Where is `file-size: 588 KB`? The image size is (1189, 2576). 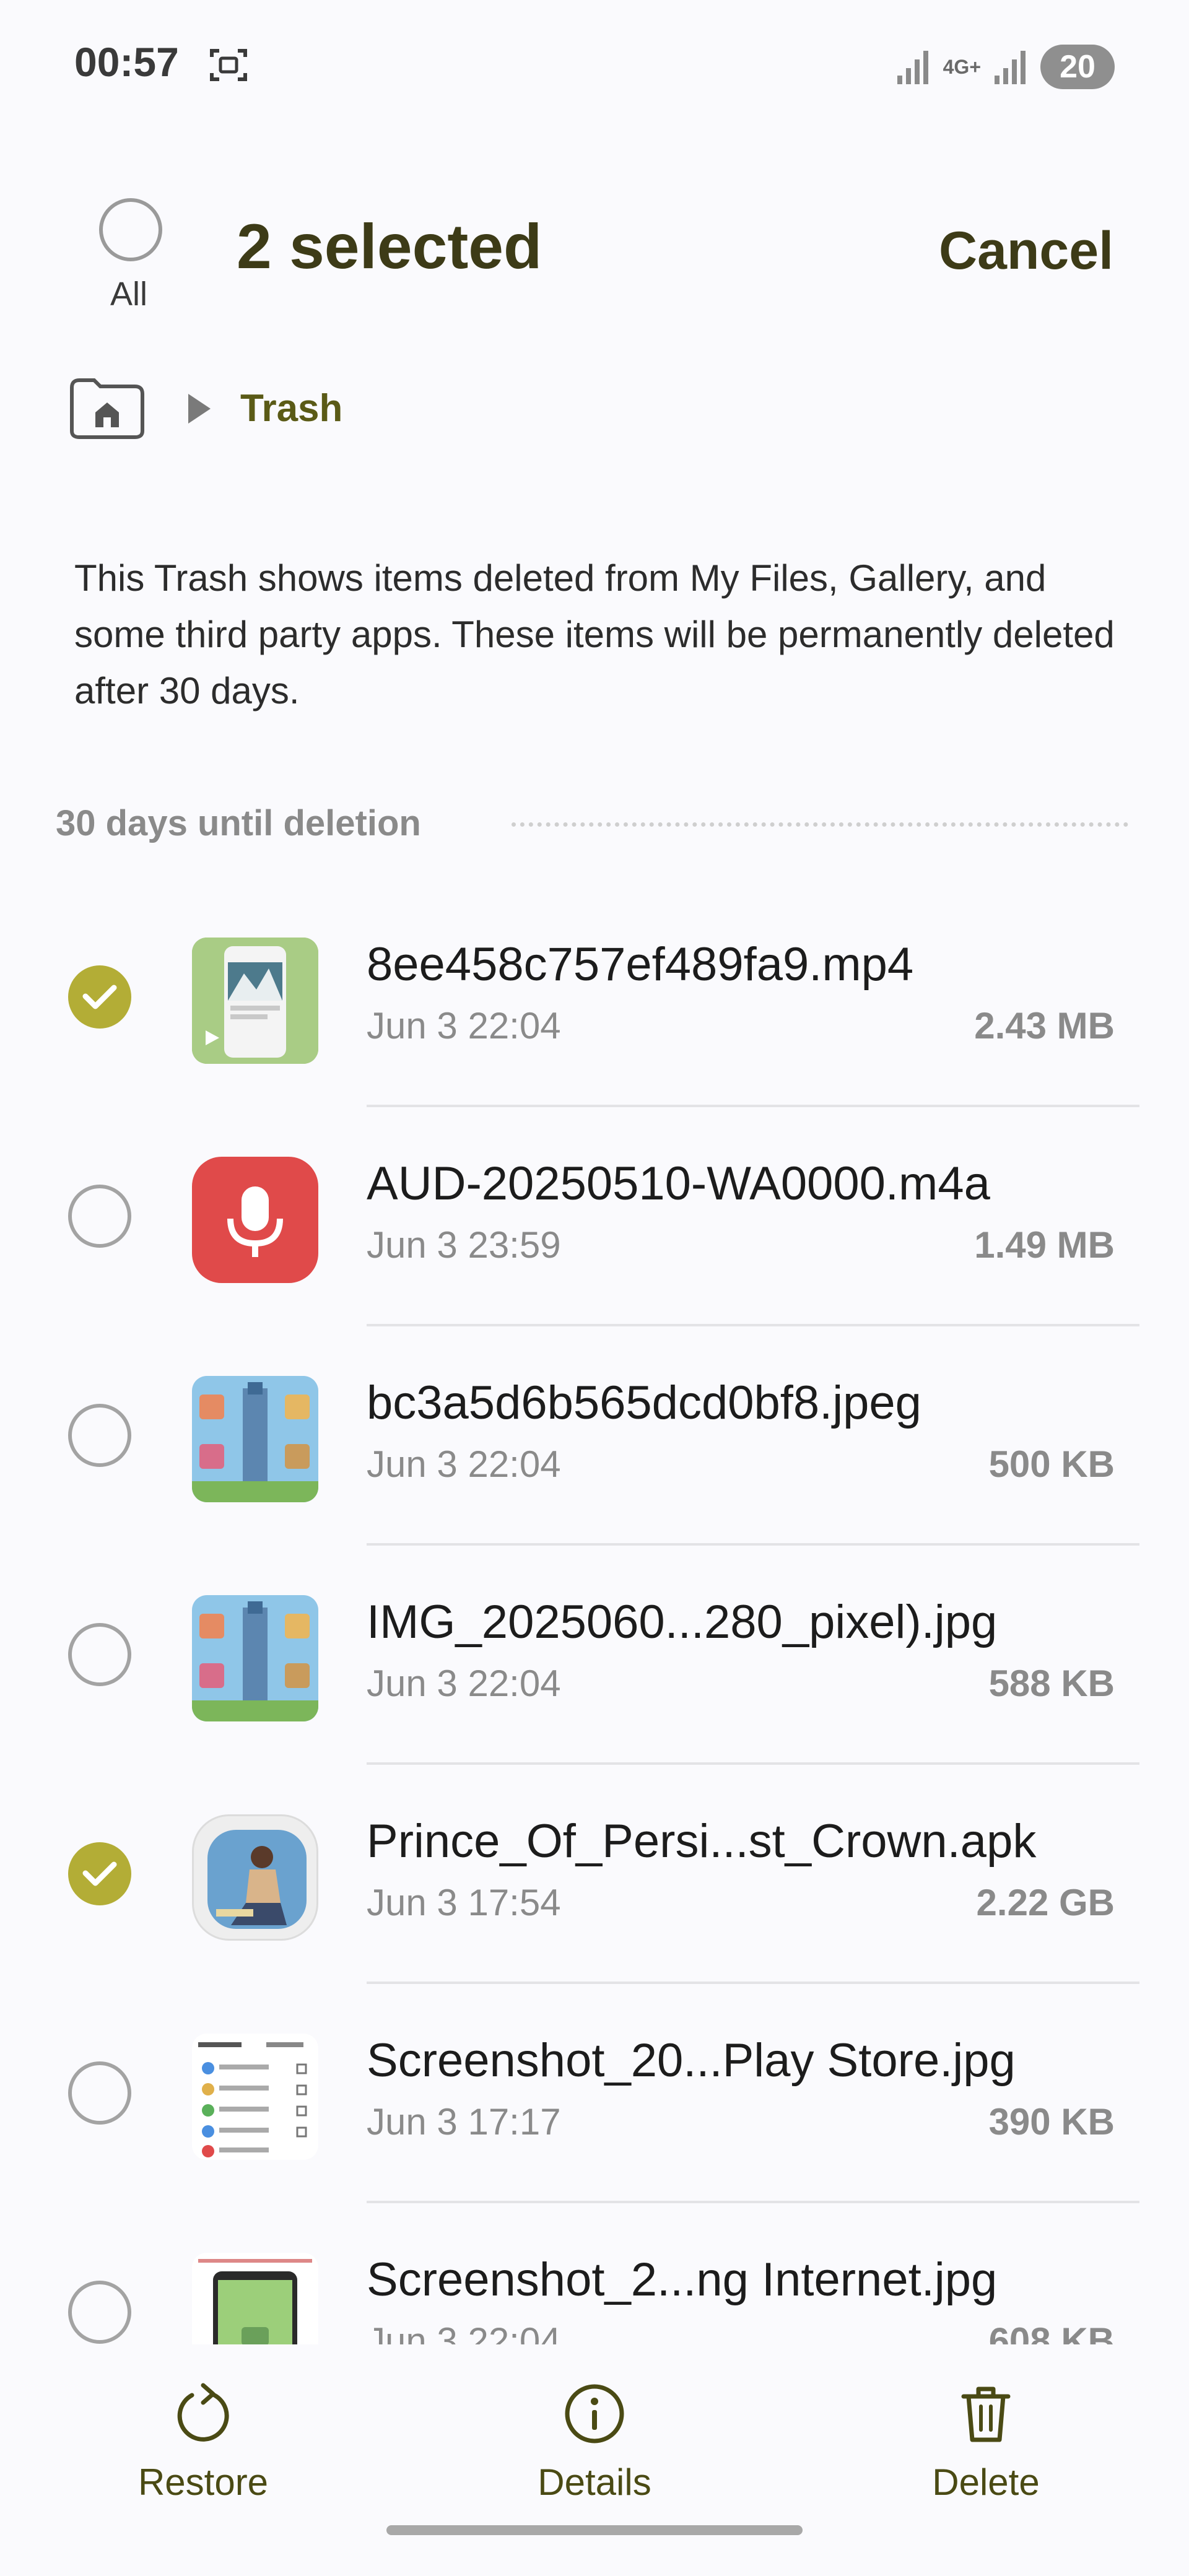
file-size: 588 KB is located at coordinates (1051, 1683).